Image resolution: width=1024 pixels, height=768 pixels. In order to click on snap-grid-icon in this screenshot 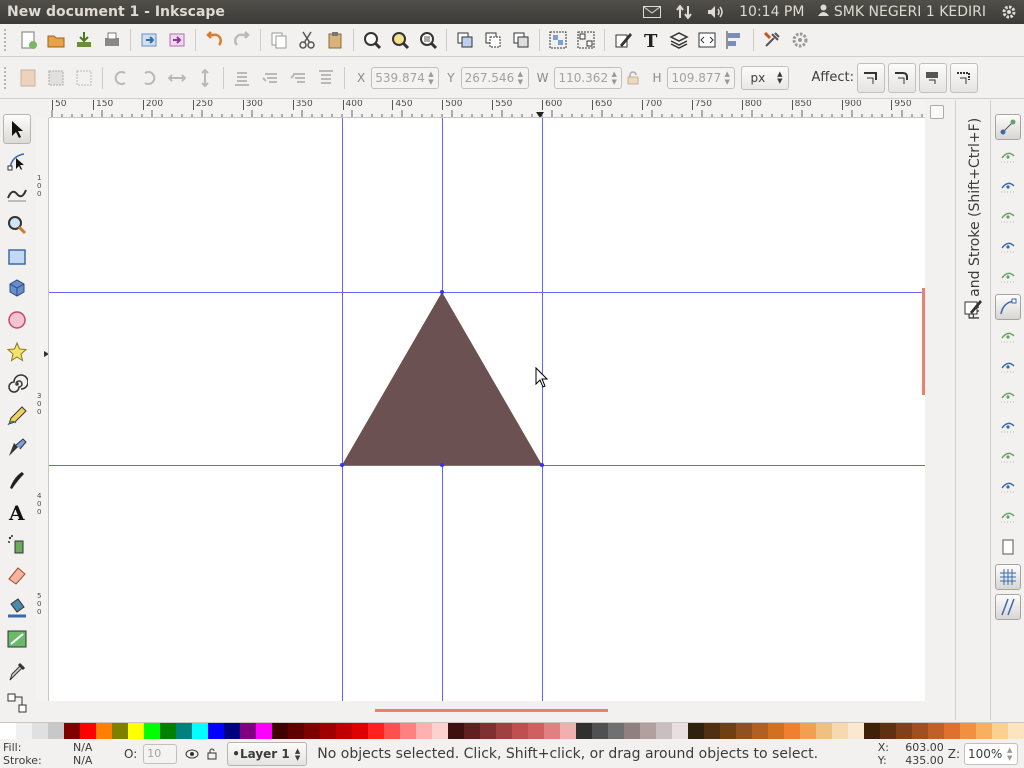, I will do `click(1008, 577)`.